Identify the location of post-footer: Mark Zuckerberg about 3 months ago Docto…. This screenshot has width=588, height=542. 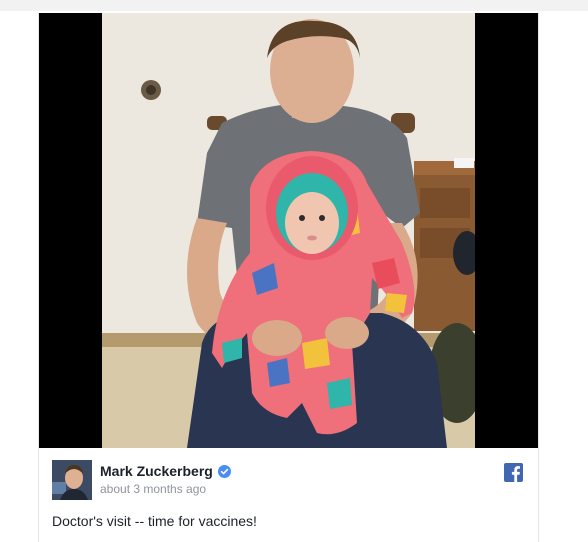
(288, 495).